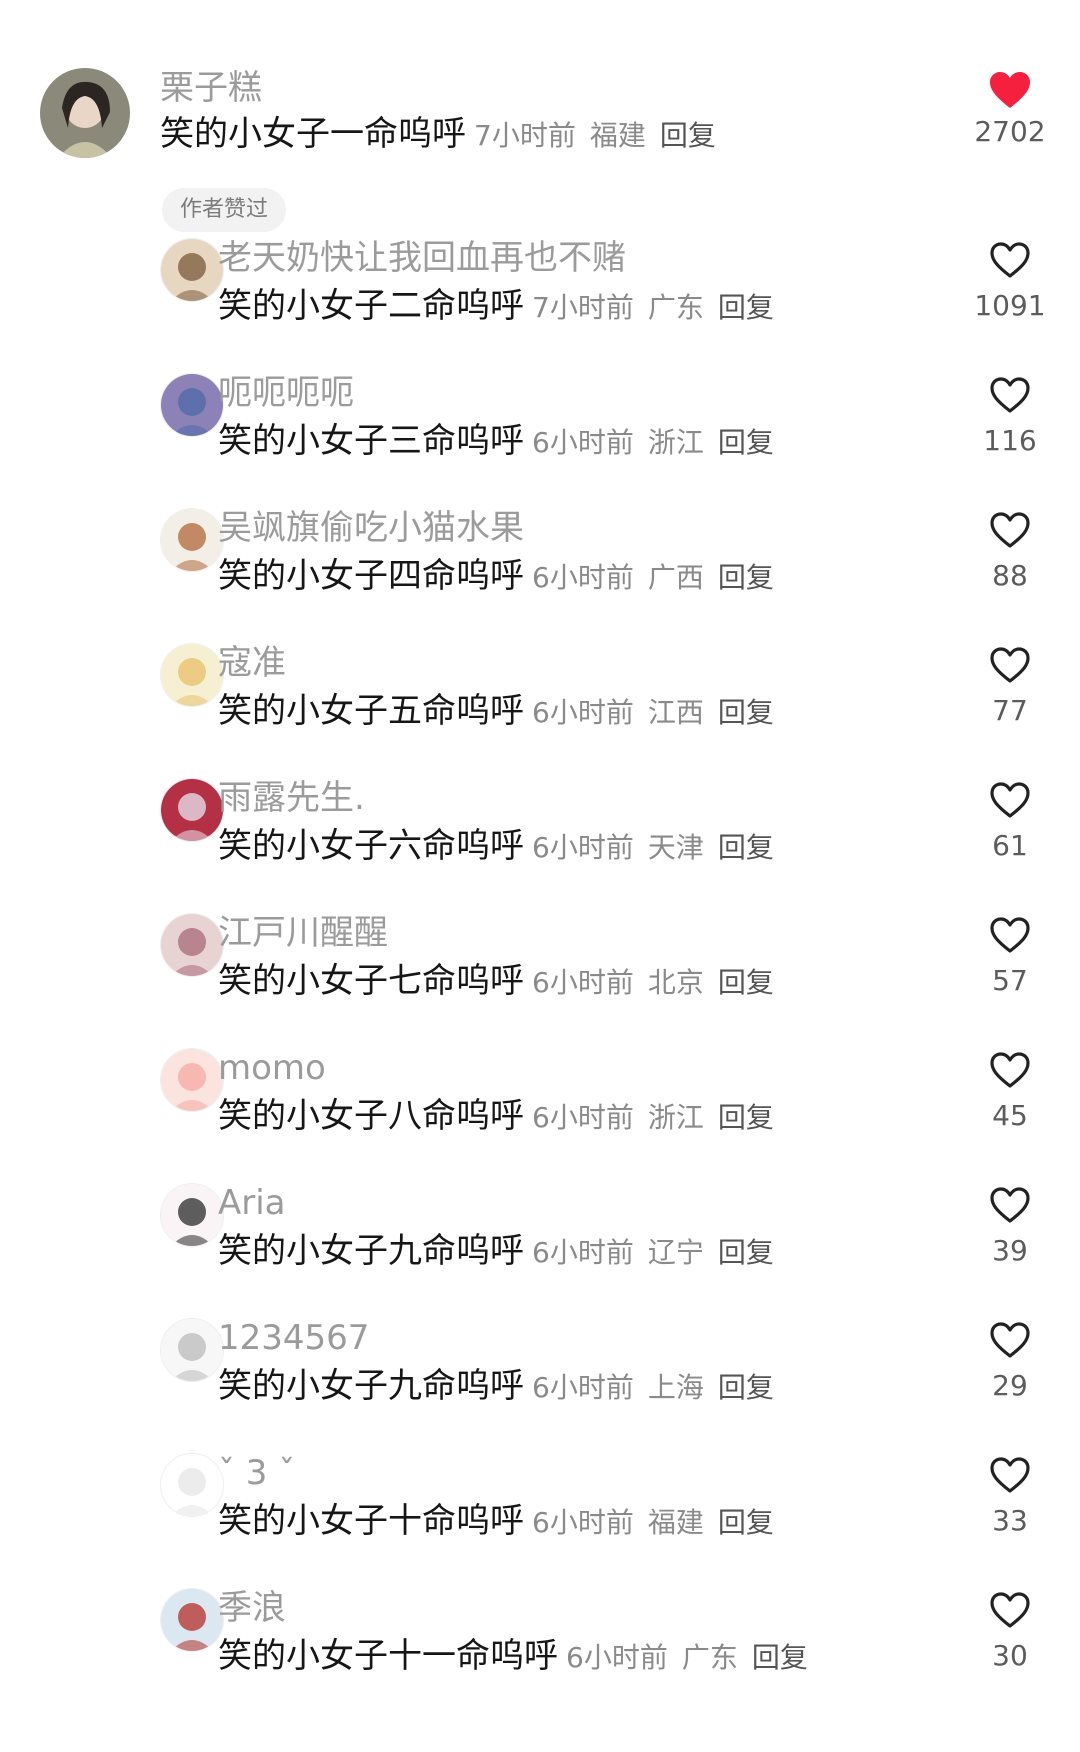 This screenshot has width=1080, height=1752. Describe the element at coordinates (1010, 131) in the screenshot. I see `like-count: 2702` at that location.